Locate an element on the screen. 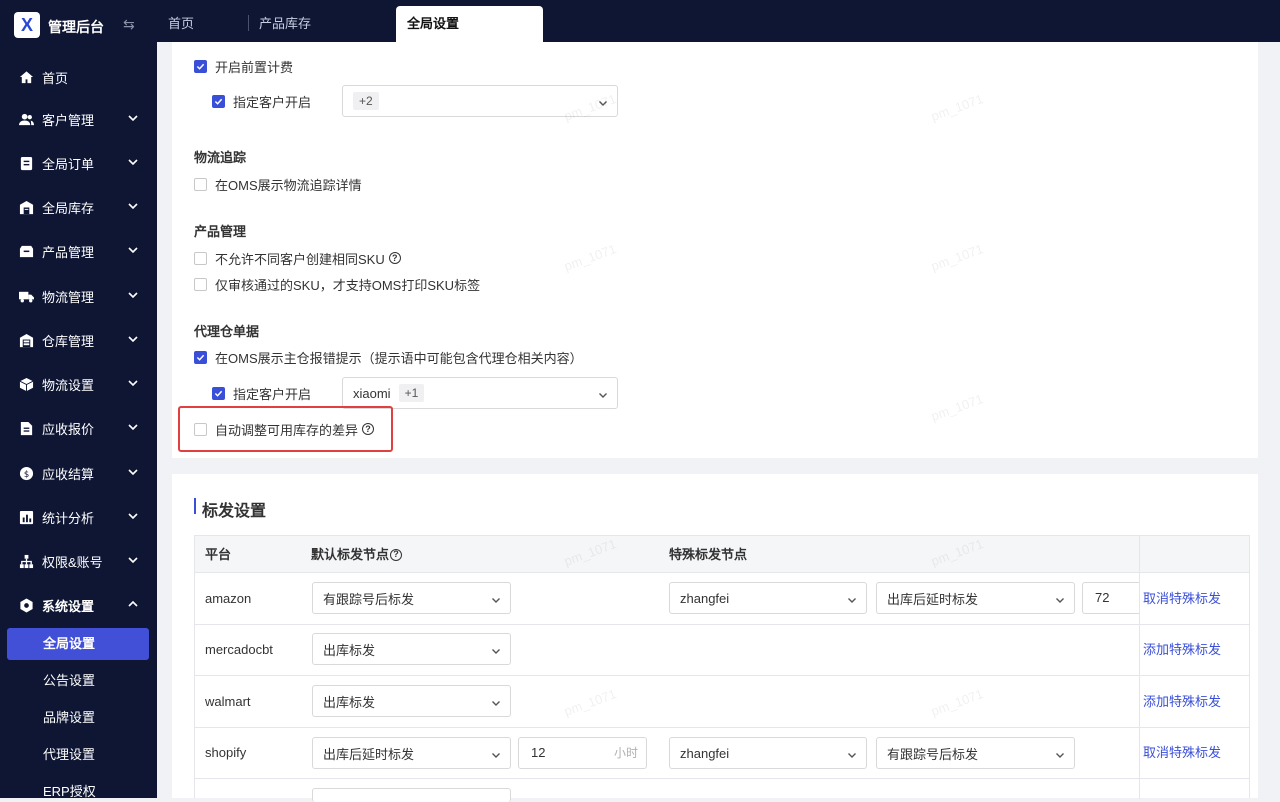 This screenshot has width=1280, height=802. sidebar-item-statistics: 统计分析 is located at coordinates (78, 517).